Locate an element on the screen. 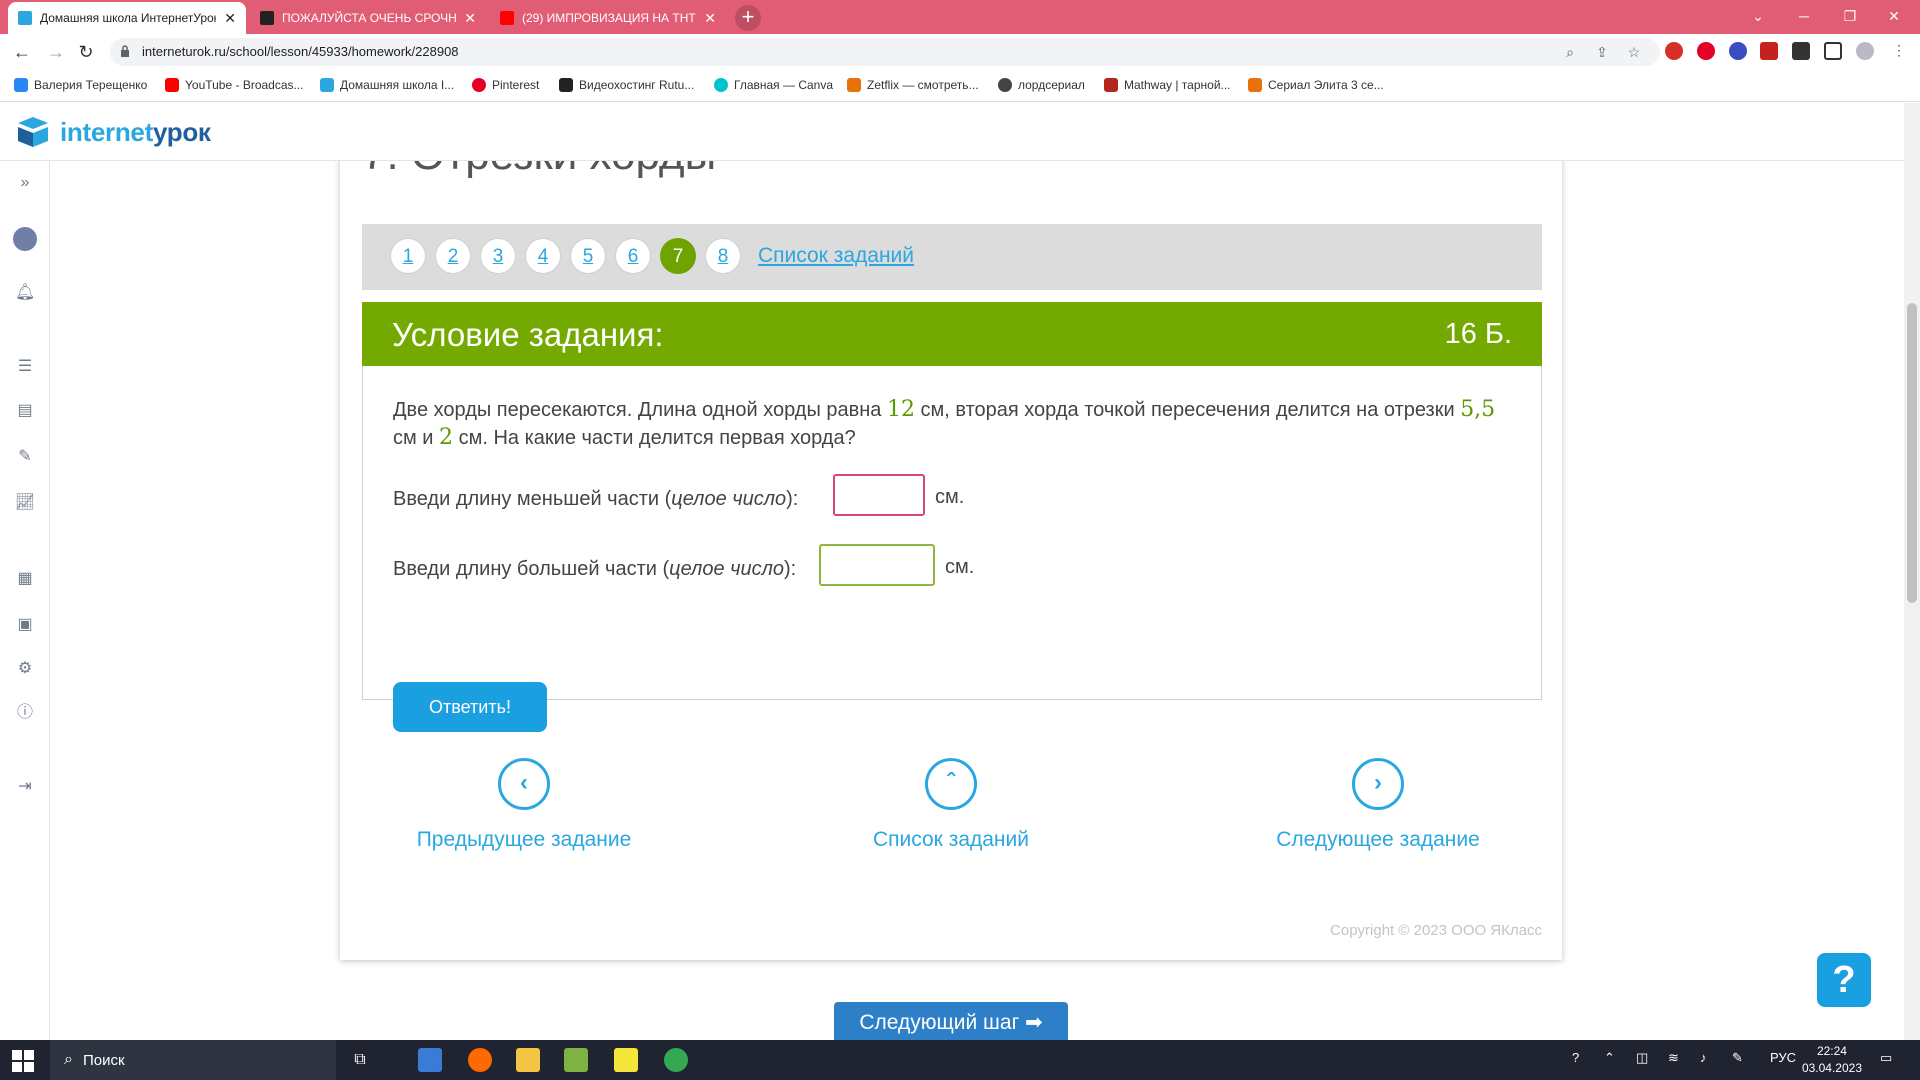  taskbar-search: ⌕ Поиск is located at coordinates (193, 1060).